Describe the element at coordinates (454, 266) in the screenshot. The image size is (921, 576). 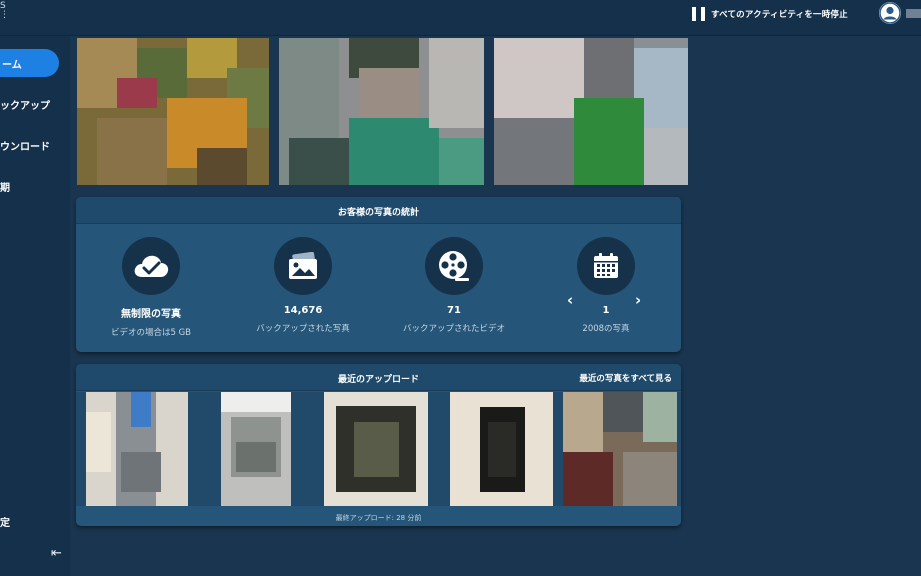
I see `film-reel-icon` at that location.